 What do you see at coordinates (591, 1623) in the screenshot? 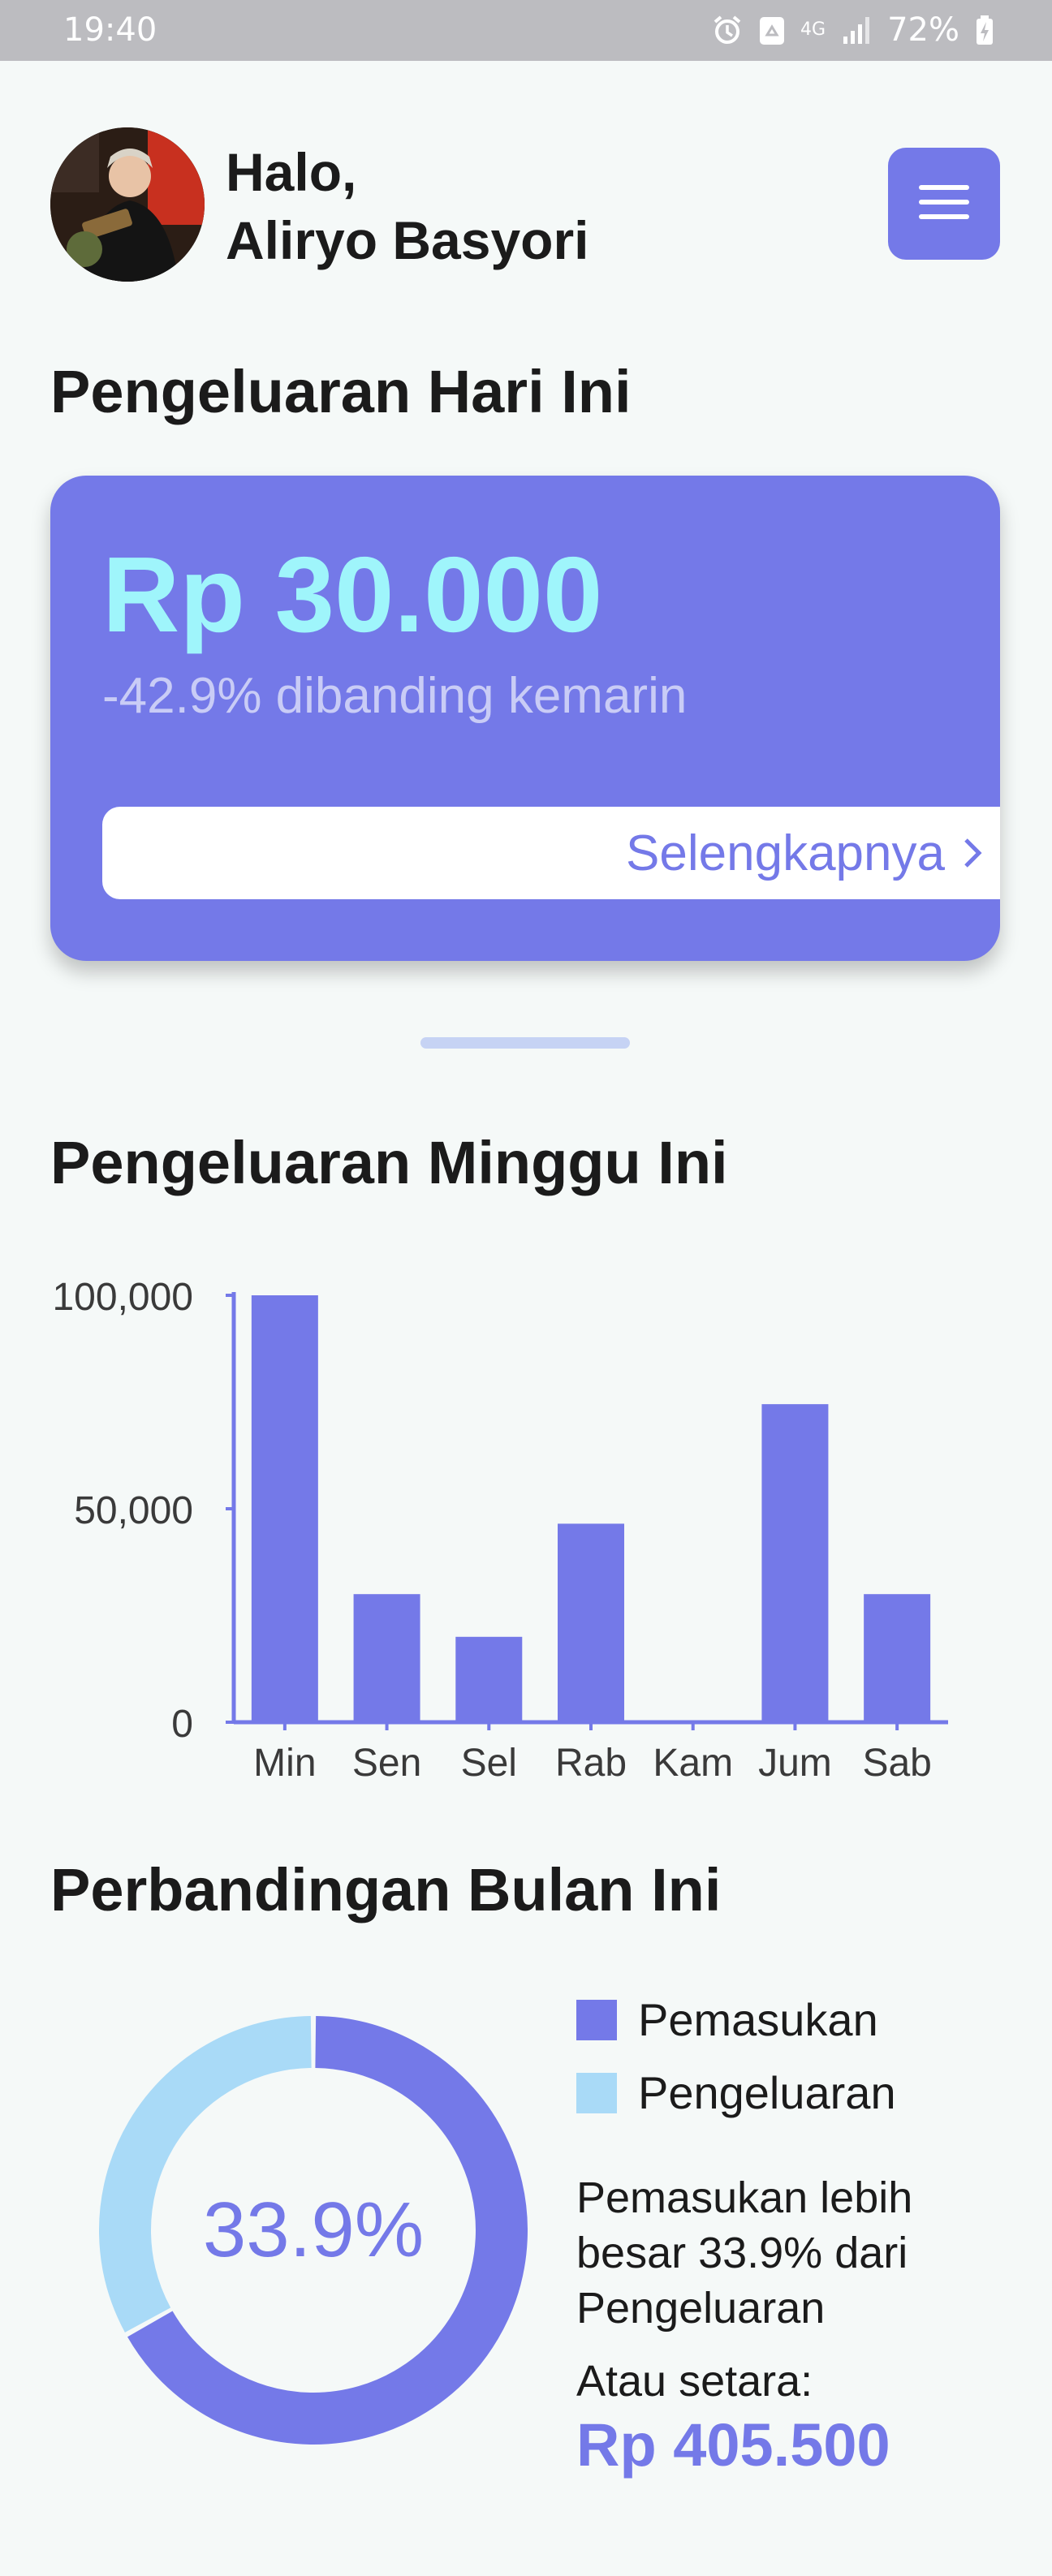
I see `bar-rab` at bounding box center [591, 1623].